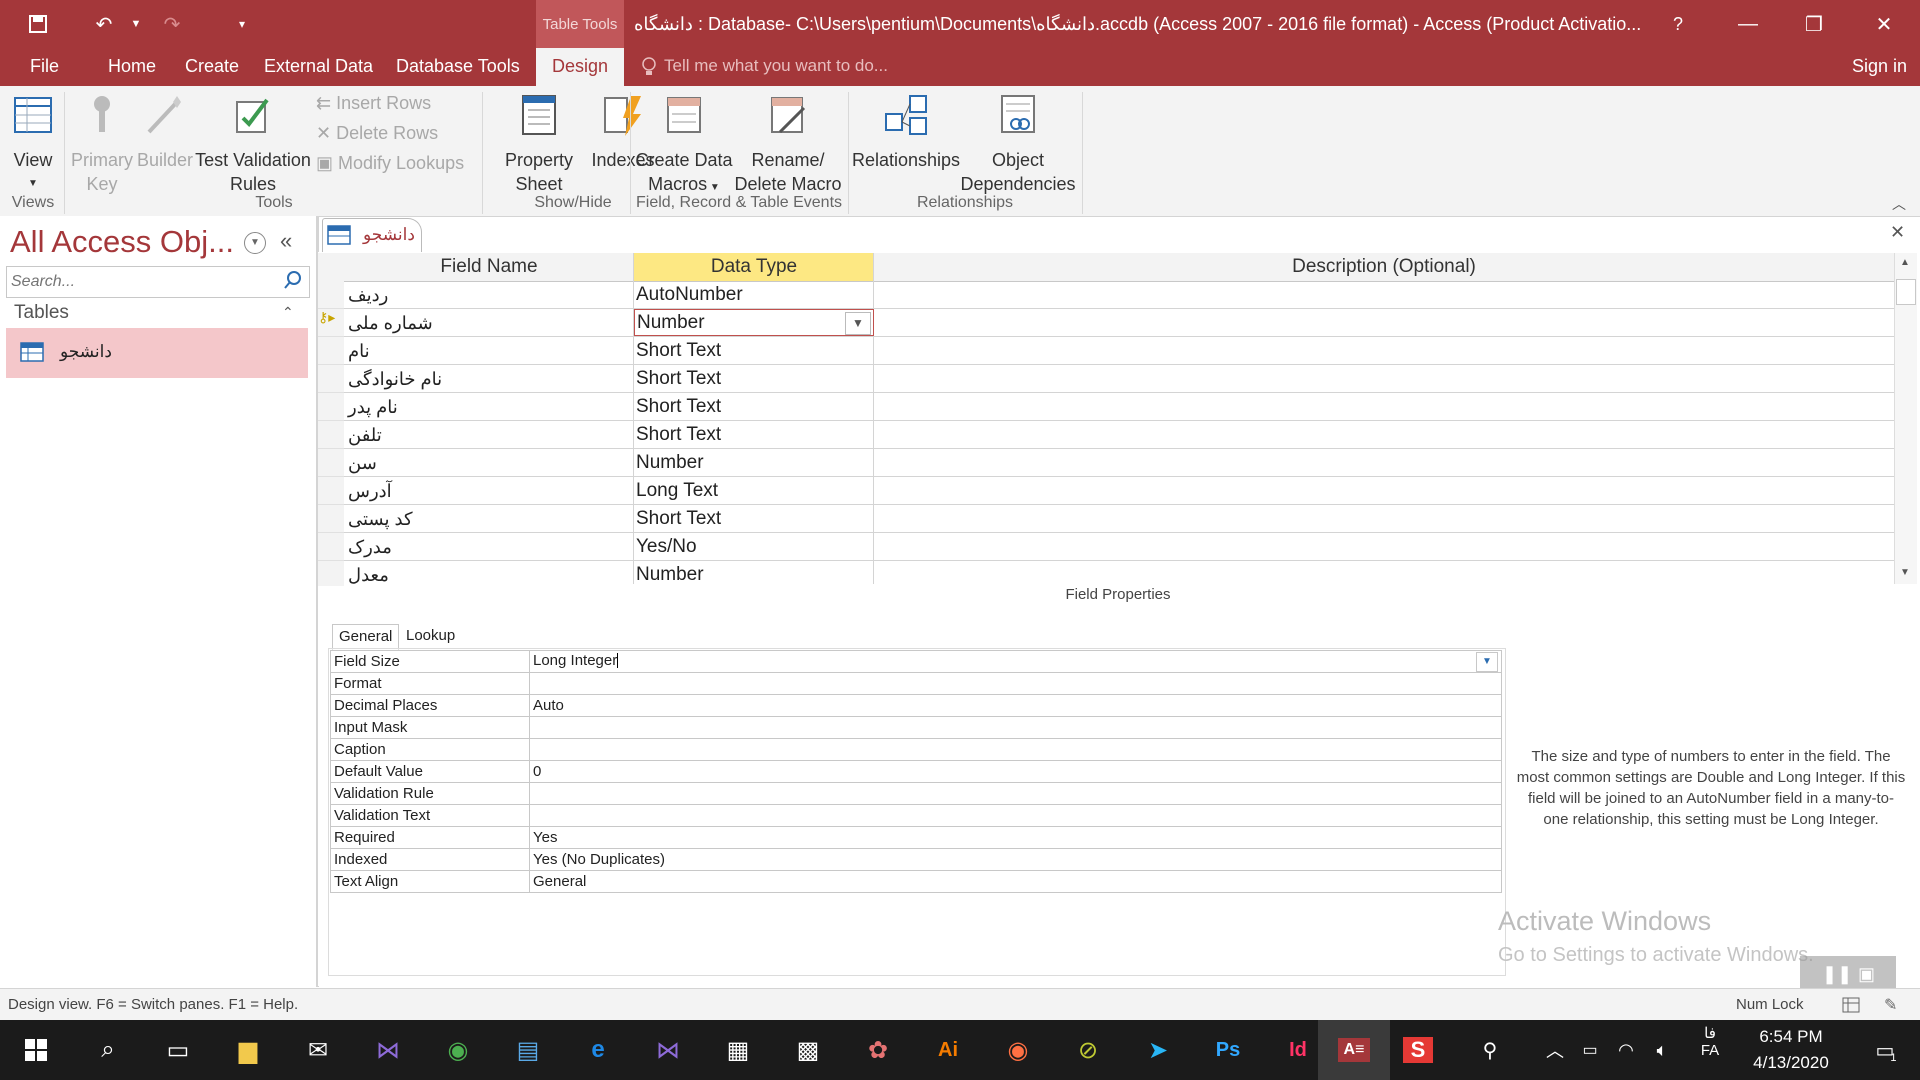  I want to click on field-name-cell: شماره ملی, so click(488, 323).